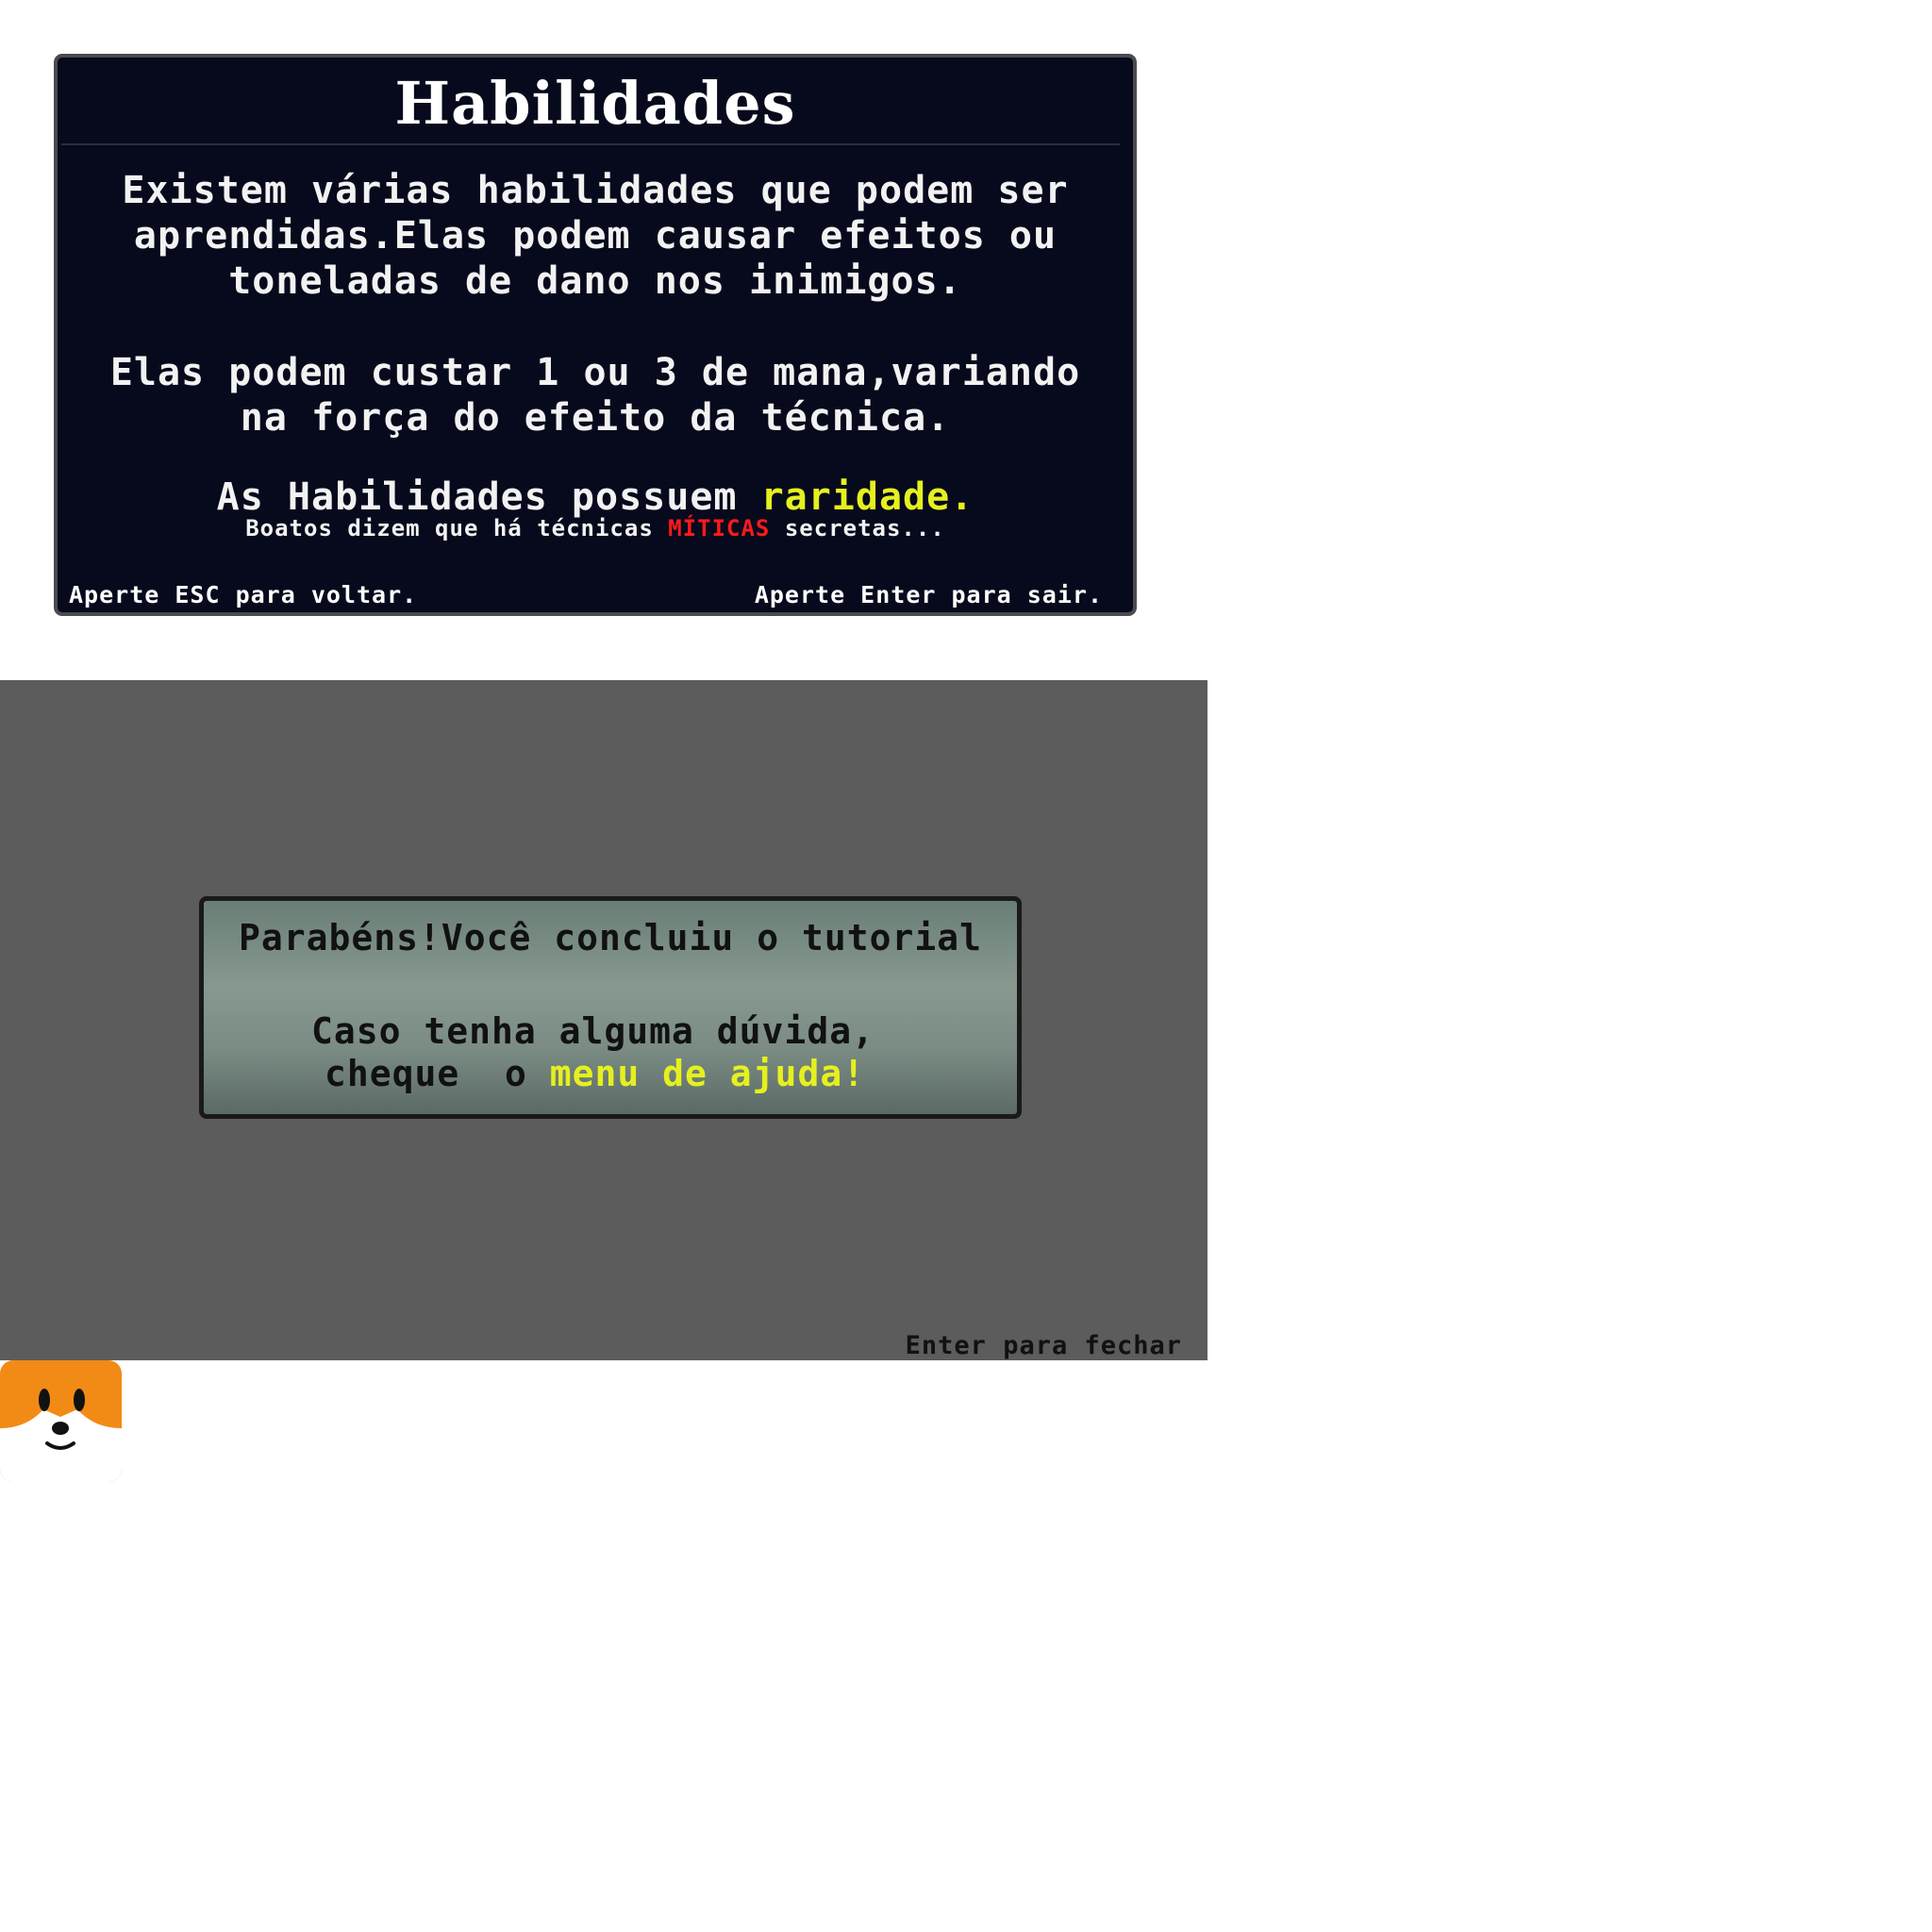  What do you see at coordinates (1043, 1346) in the screenshot?
I see `close-hint: Enter para fechar` at bounding box center [1043, 1346].